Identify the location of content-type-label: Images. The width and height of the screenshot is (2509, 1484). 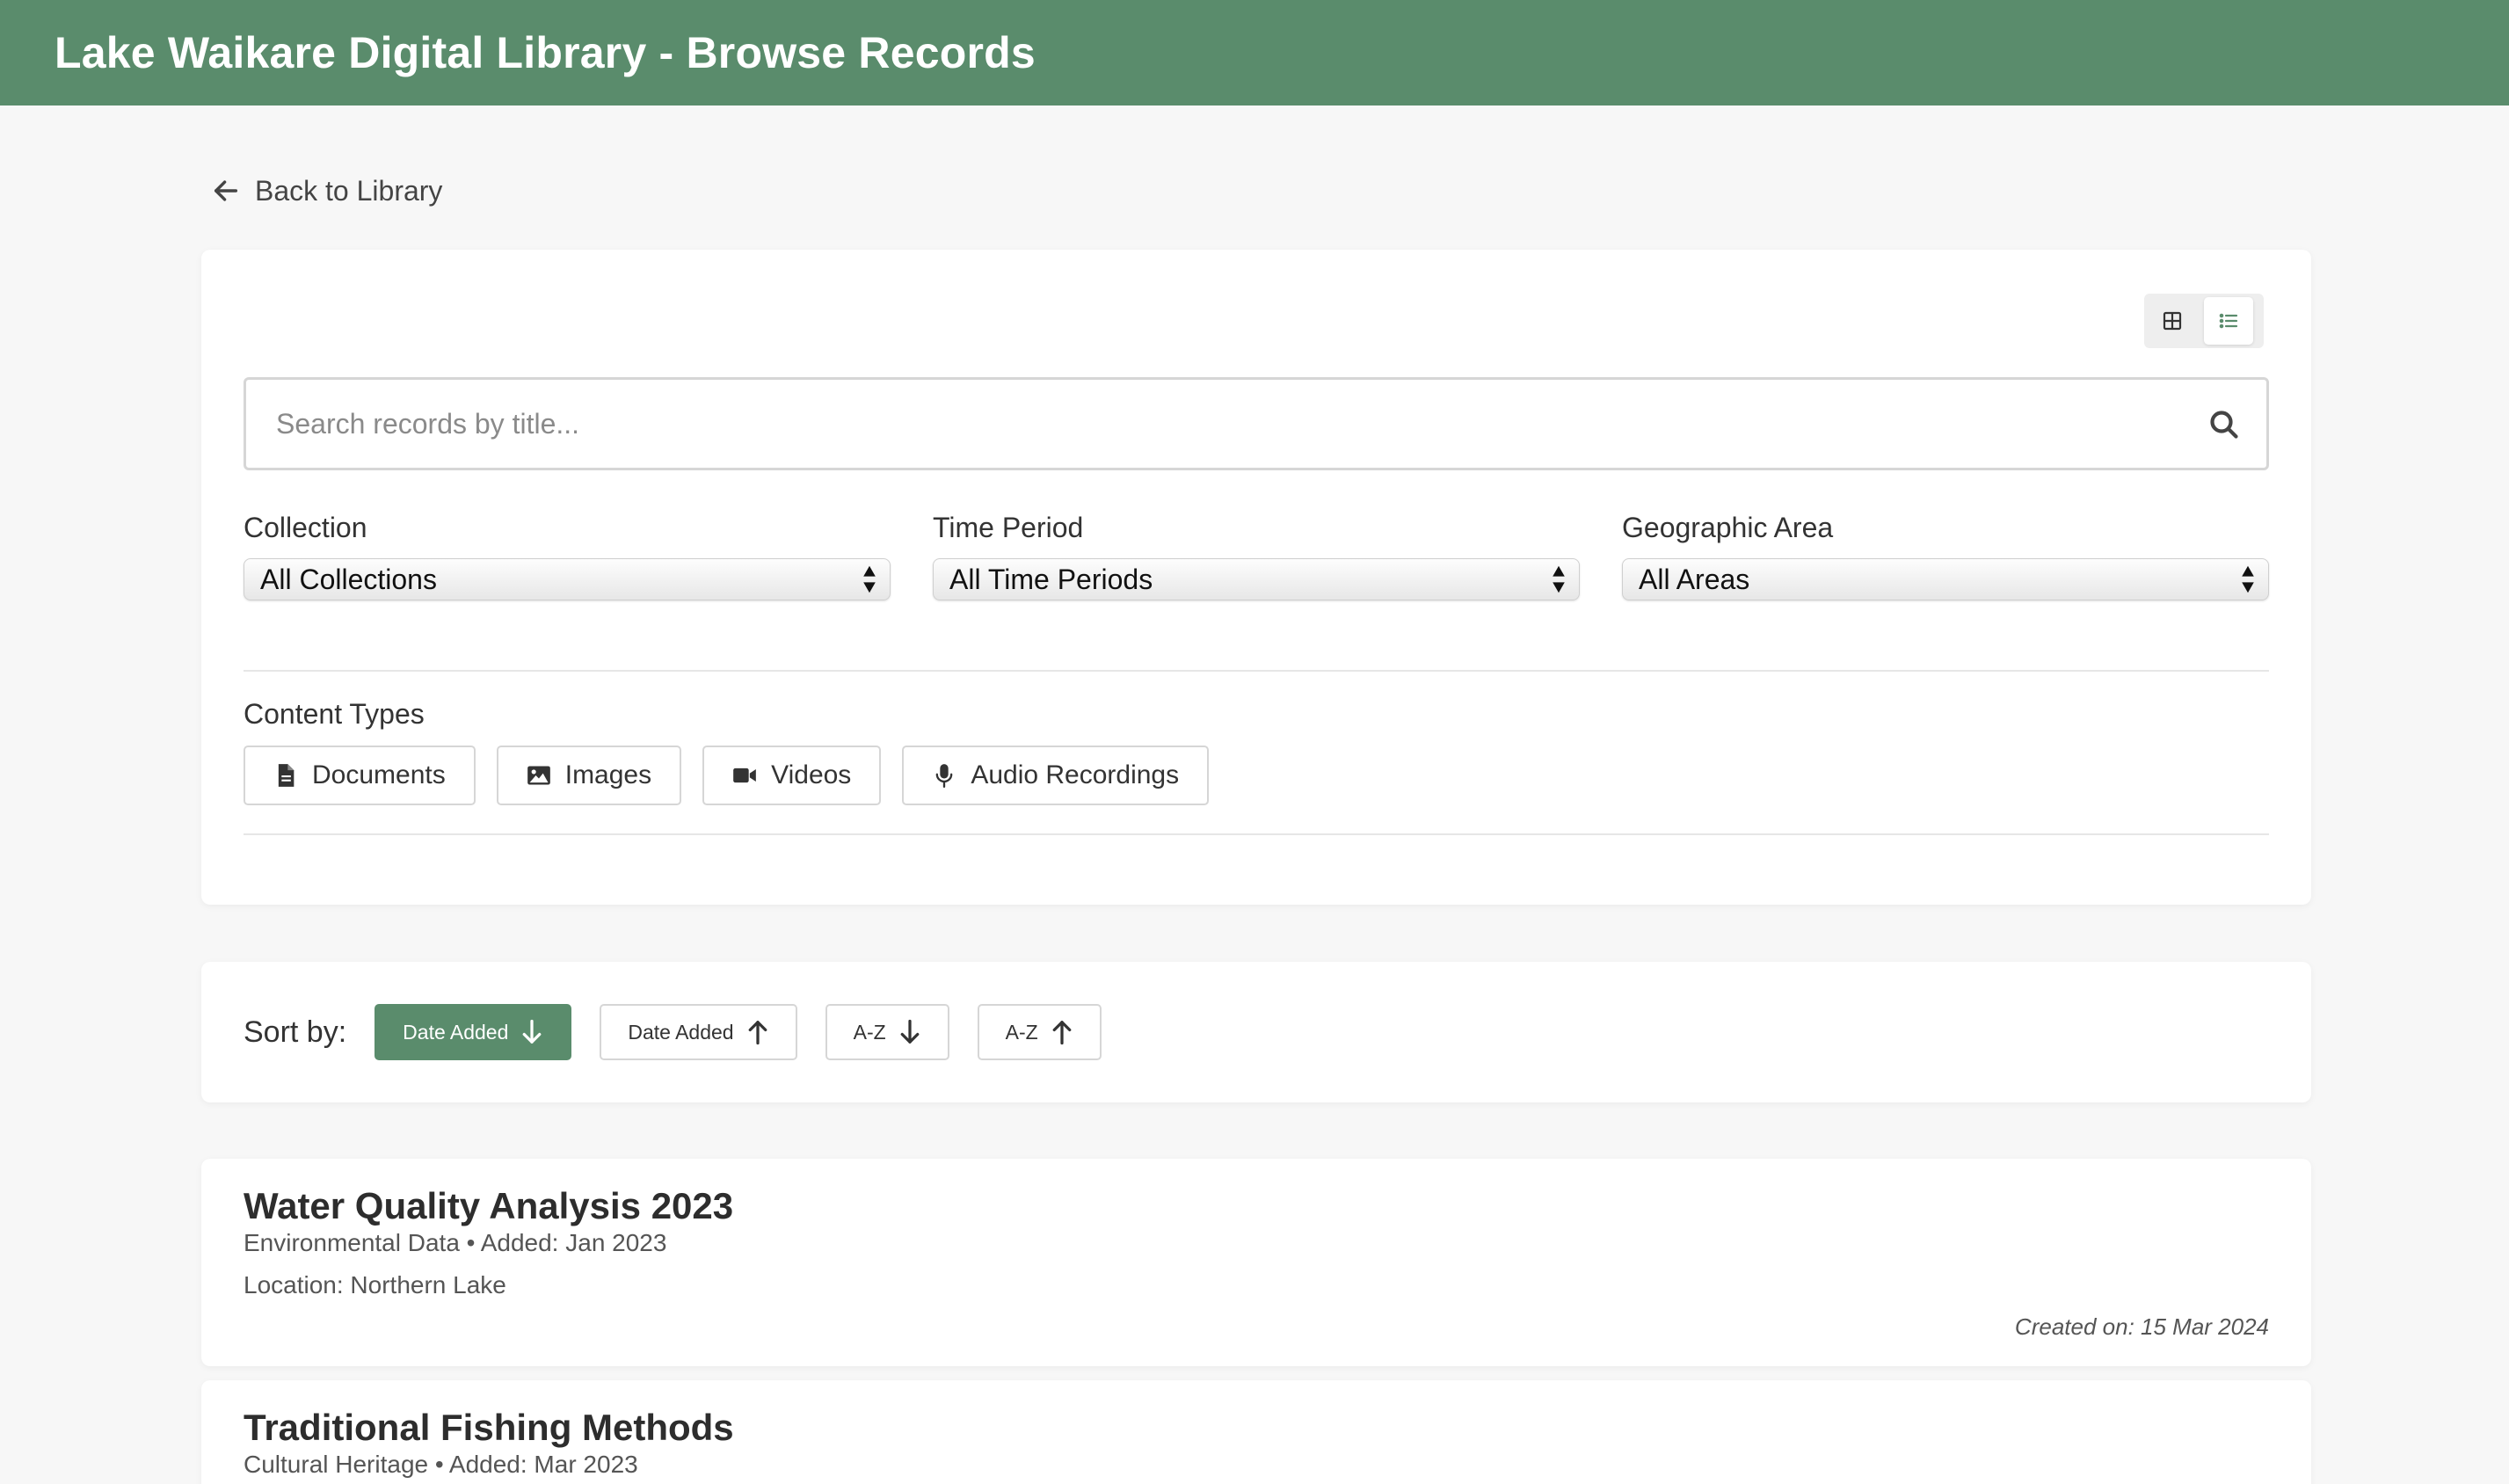
(608, 774).